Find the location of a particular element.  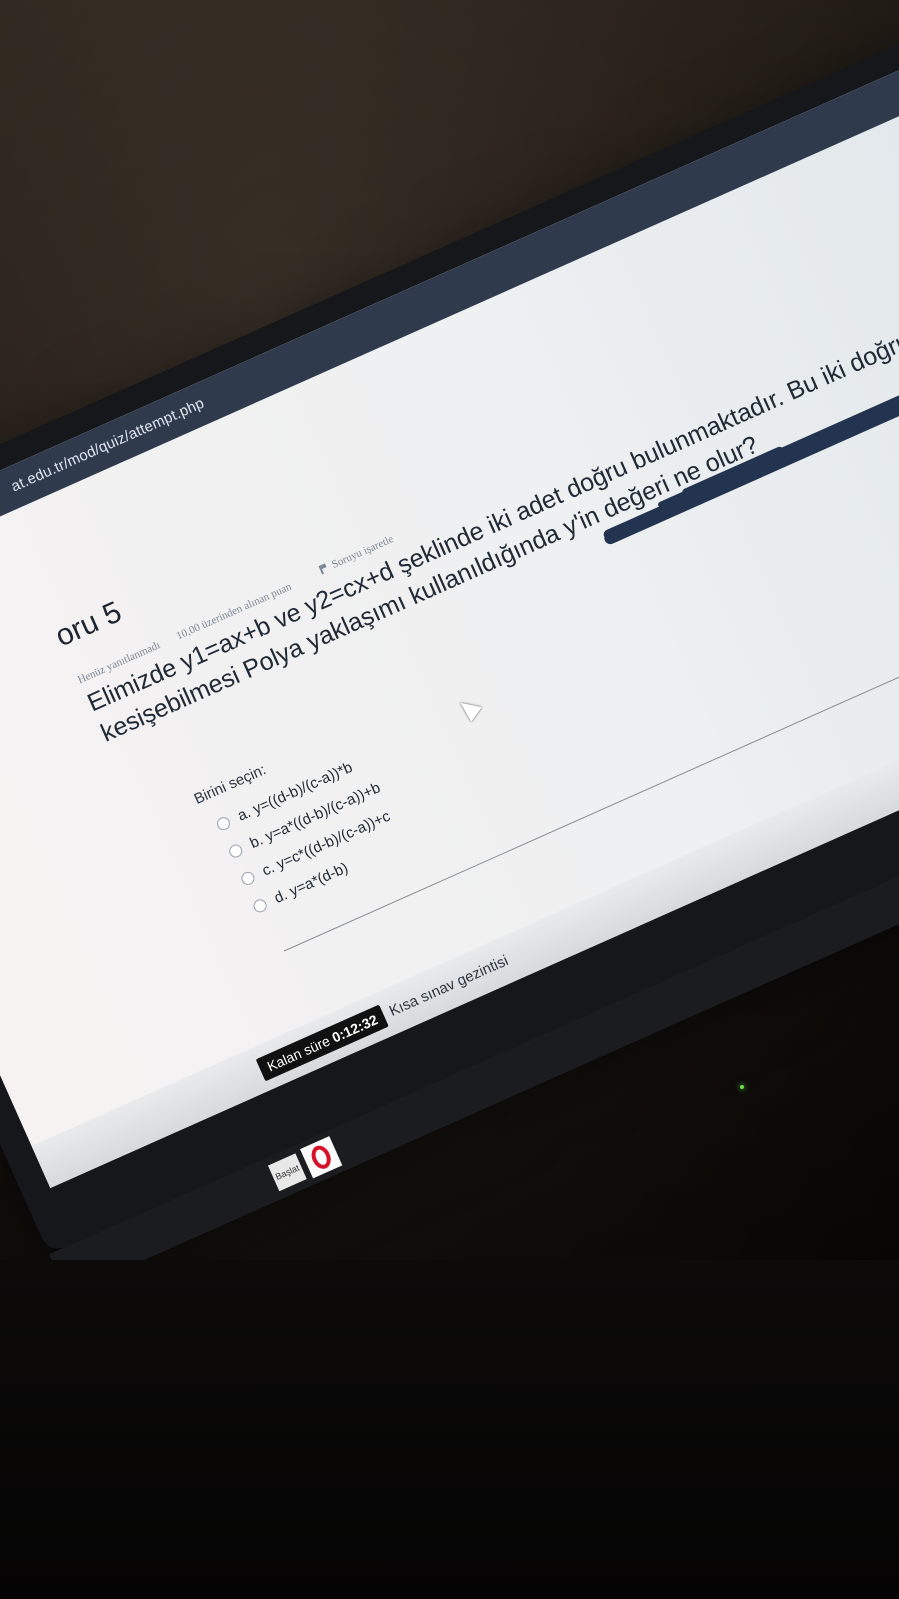

power-led is located at coordinates (742, 1087).